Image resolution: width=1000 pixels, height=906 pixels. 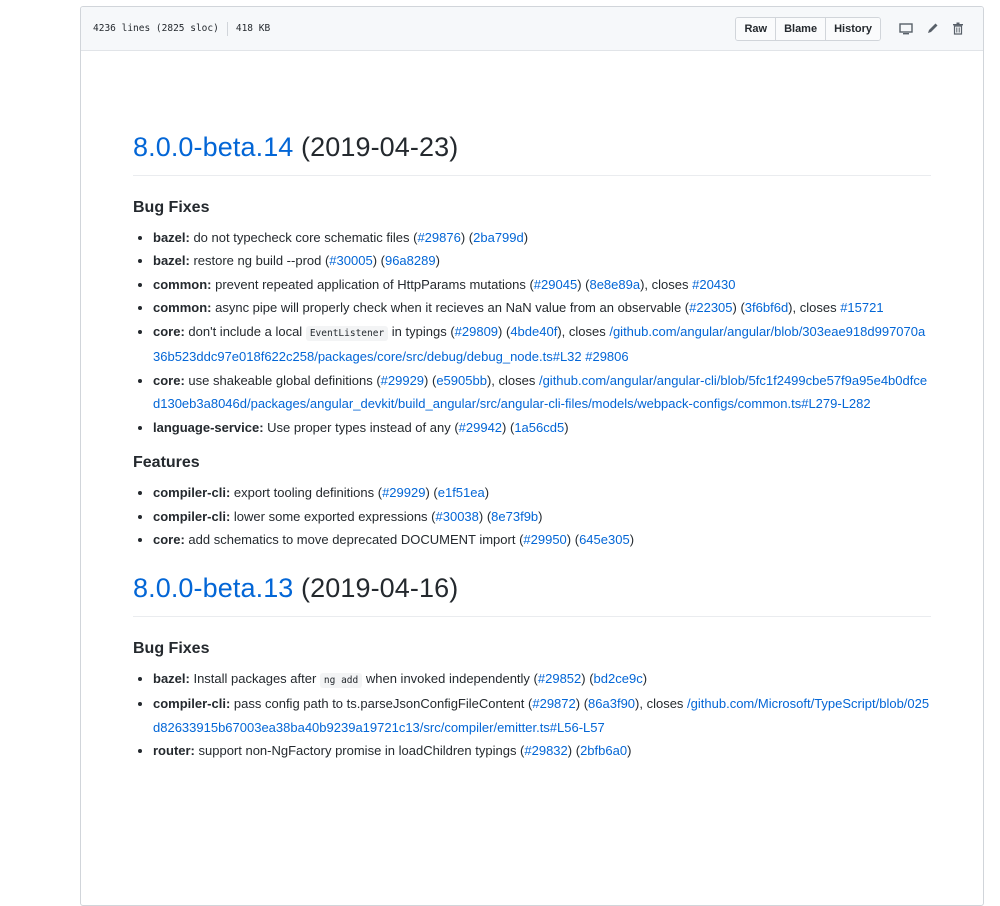 What do you see at coordinates (347, 333) in the screenshot?
I see `inline-code: EventListener` at bounding box center [347, 333].